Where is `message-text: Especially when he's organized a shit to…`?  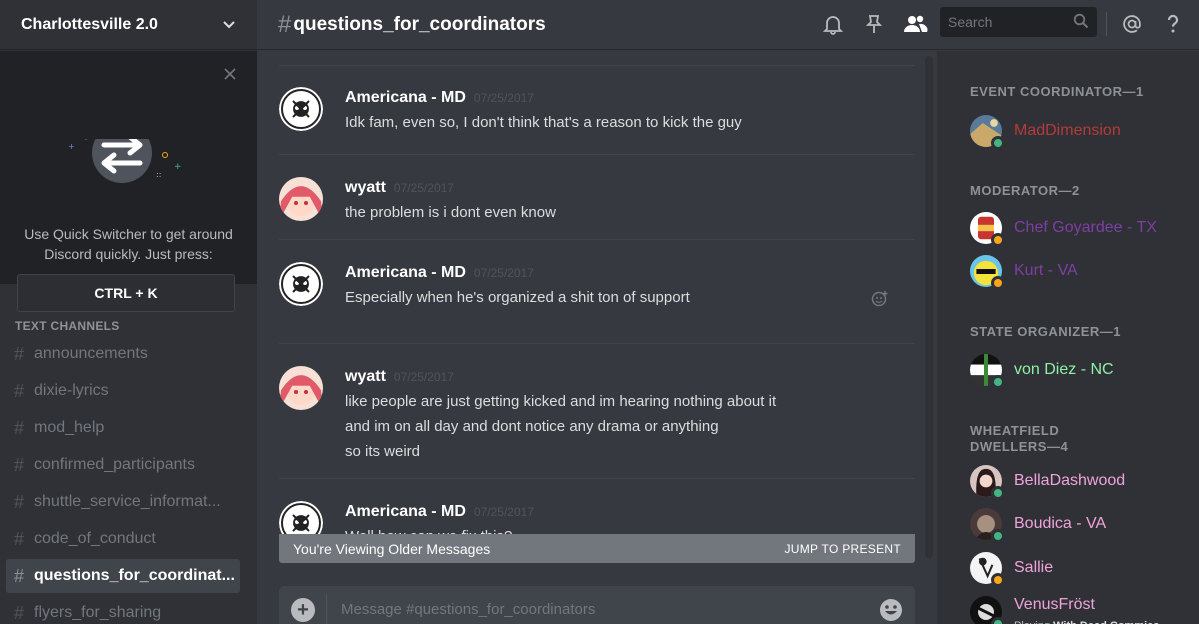 message-text: Especially when he's organized a shit to… is located at coordinates (517, 297).